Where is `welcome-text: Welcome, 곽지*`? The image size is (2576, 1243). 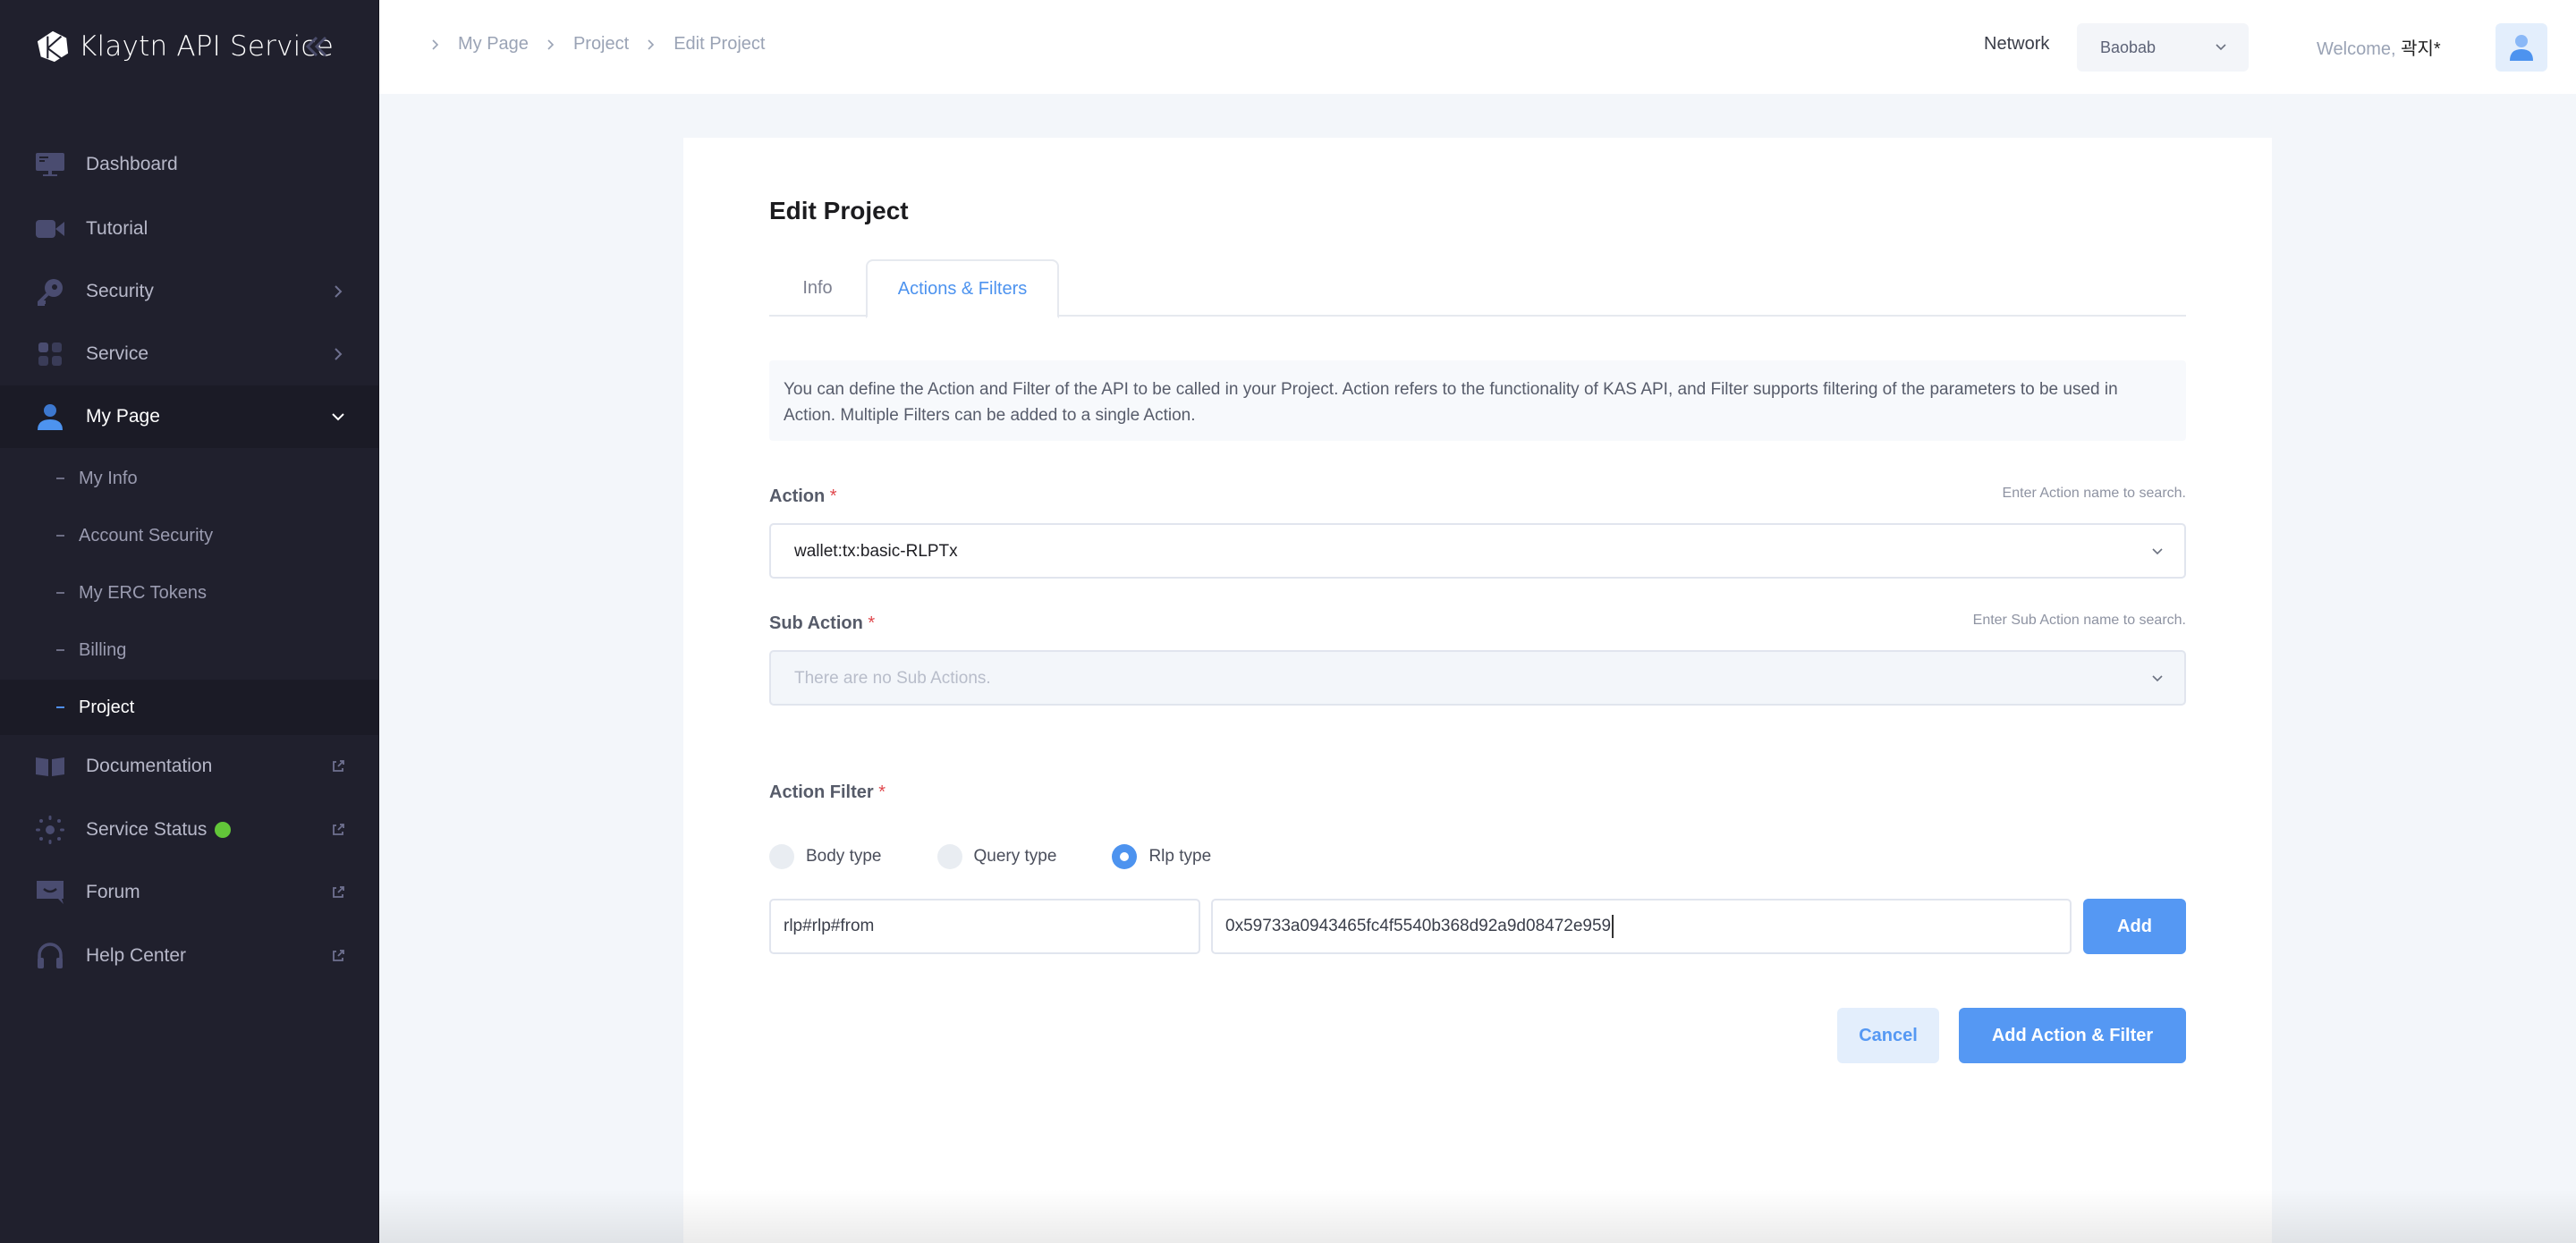
welcome-text: Welcome, 곽지* is located at coordinates (2379, 47).